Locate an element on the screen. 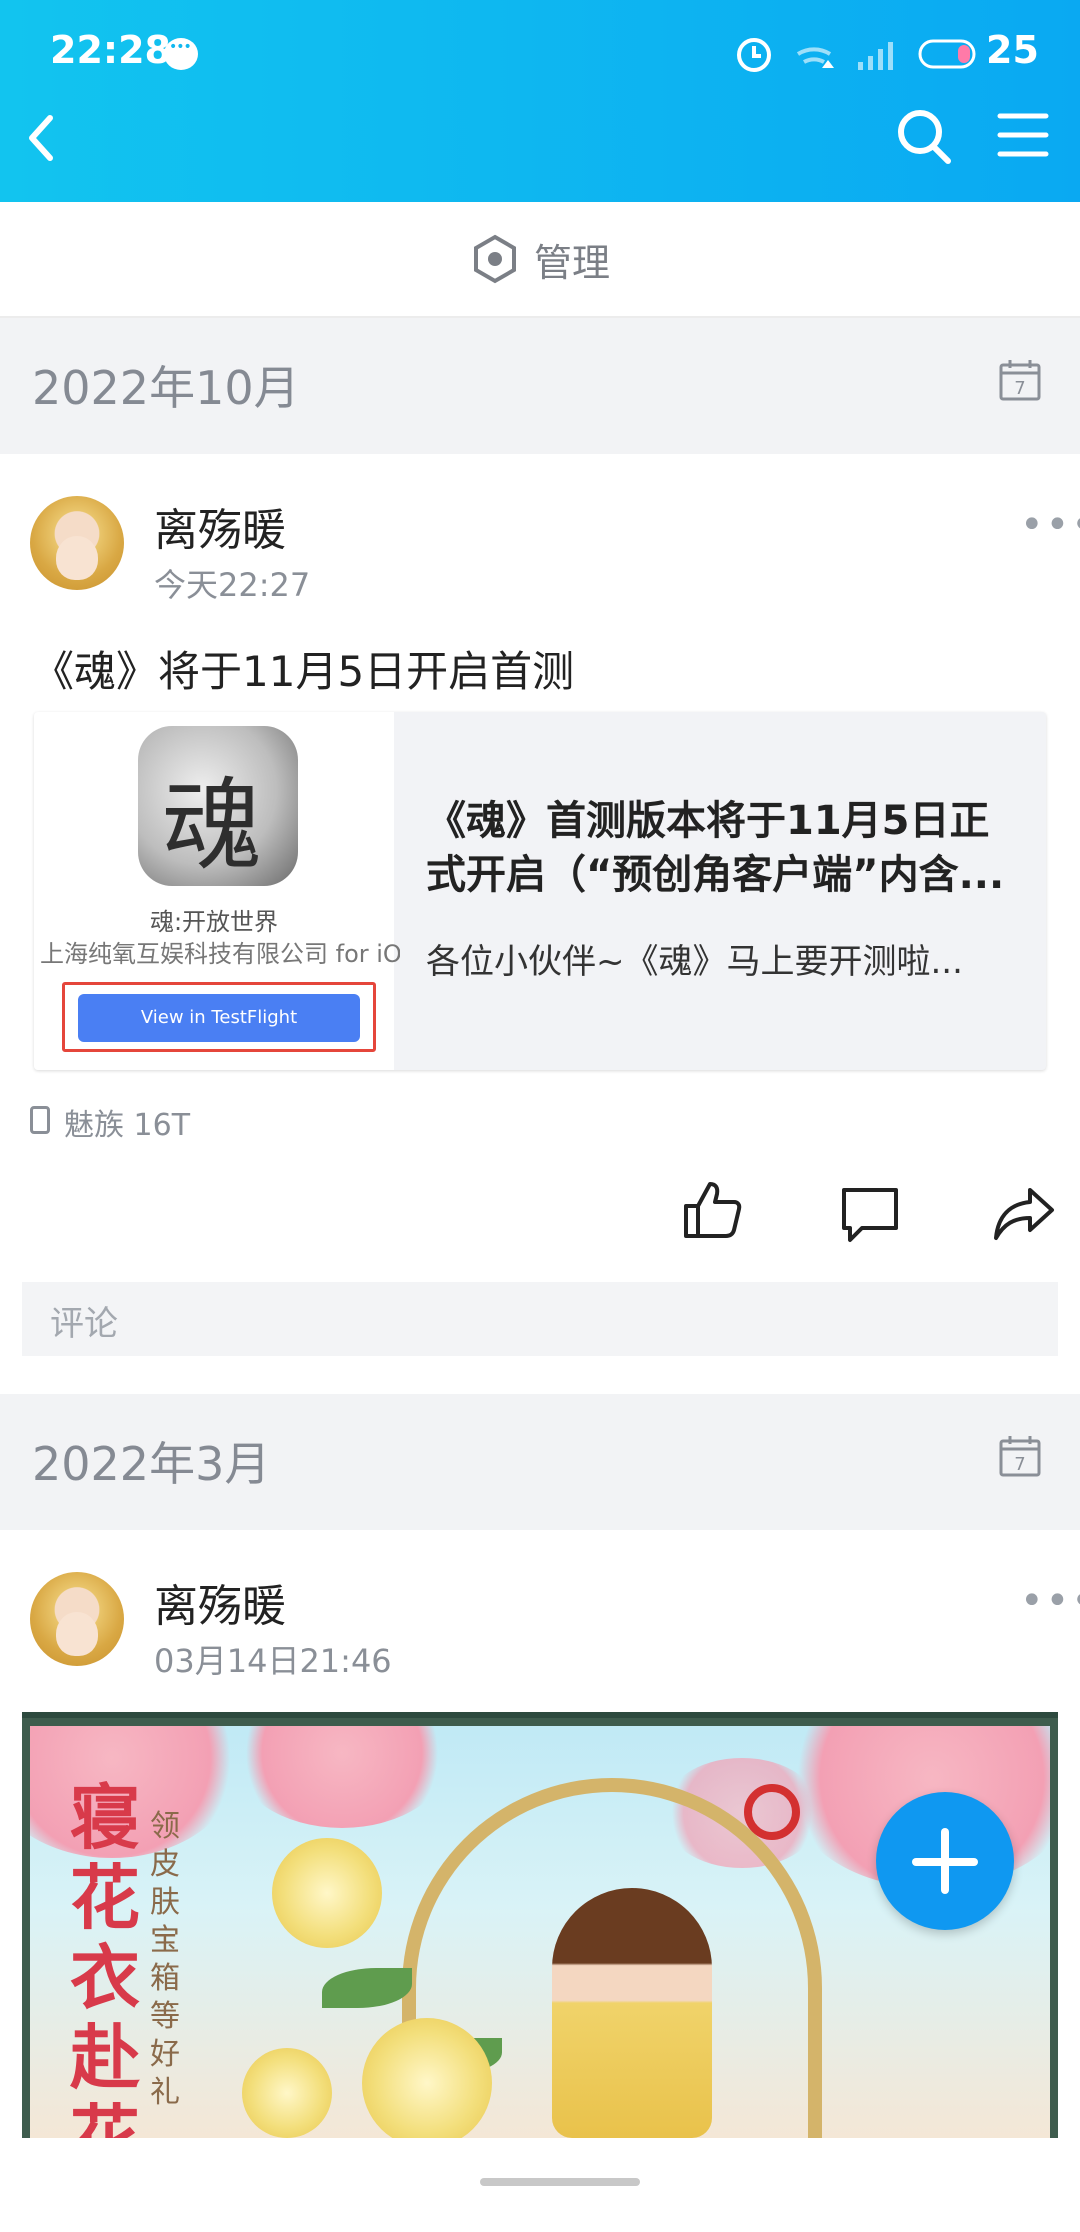 This screenshot has width=1080, height=2232. app-icon: 魂 is located at coordinates (218, 806).